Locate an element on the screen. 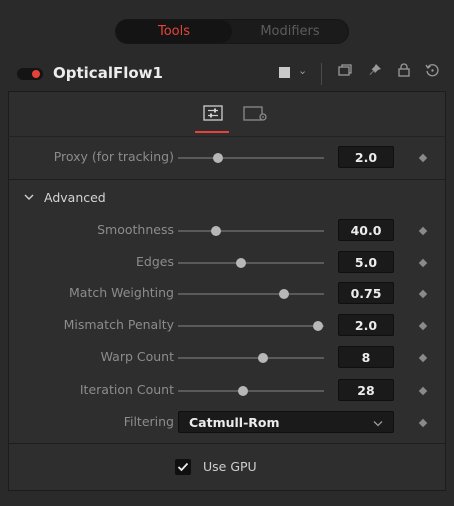  chevron-down-icon: ⌄ is located at coordinates (302, 70).